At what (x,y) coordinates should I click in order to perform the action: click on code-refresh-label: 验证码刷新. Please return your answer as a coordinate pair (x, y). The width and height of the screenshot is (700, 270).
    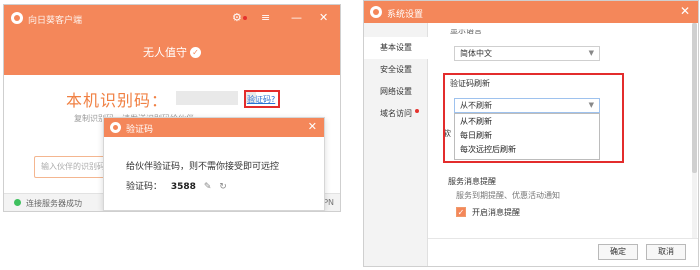
    Looking at the image, I should click on (470, 83).